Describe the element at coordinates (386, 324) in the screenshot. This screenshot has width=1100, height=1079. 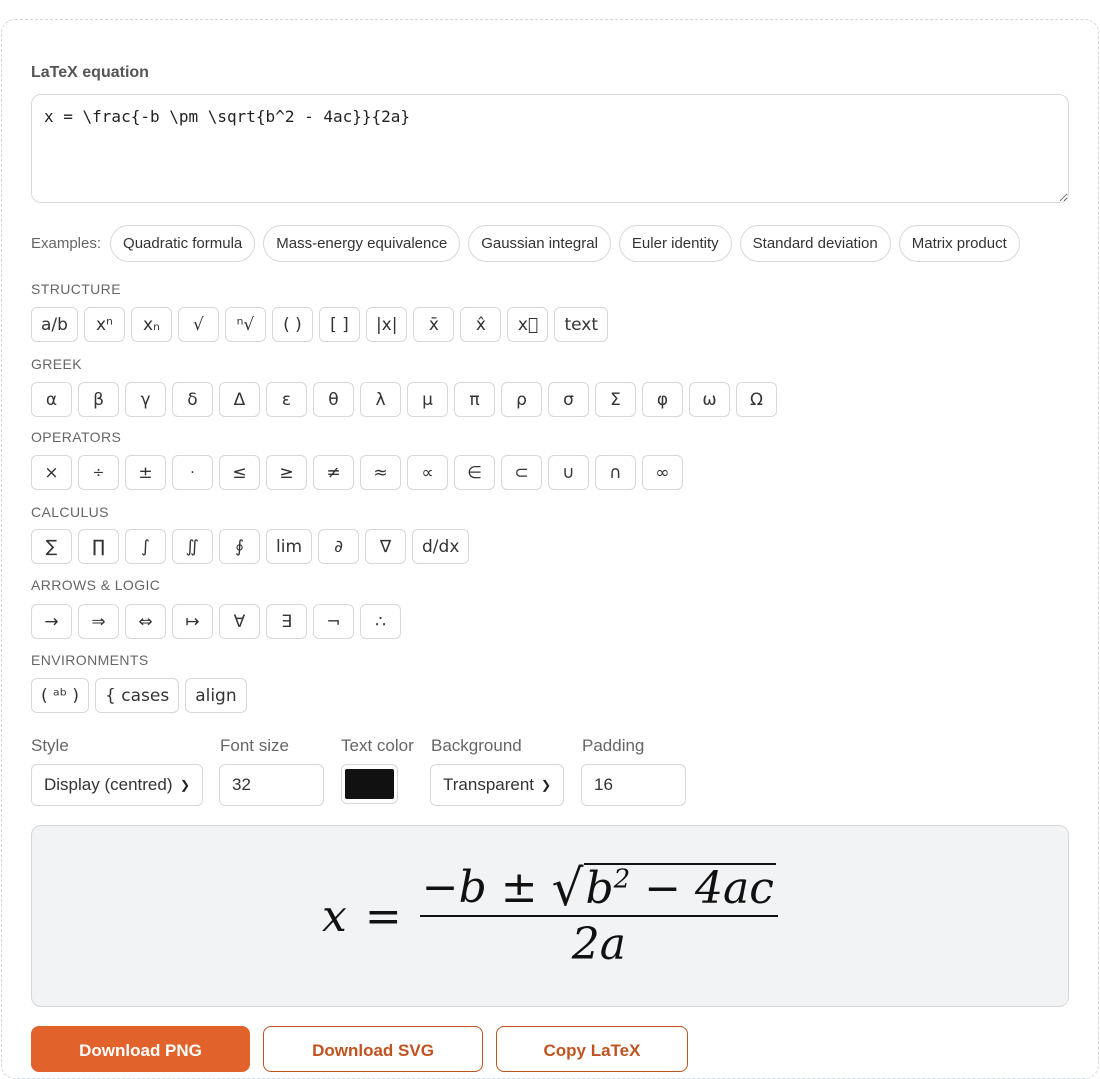
I see `structure-symbol-button: |x|` at that location.